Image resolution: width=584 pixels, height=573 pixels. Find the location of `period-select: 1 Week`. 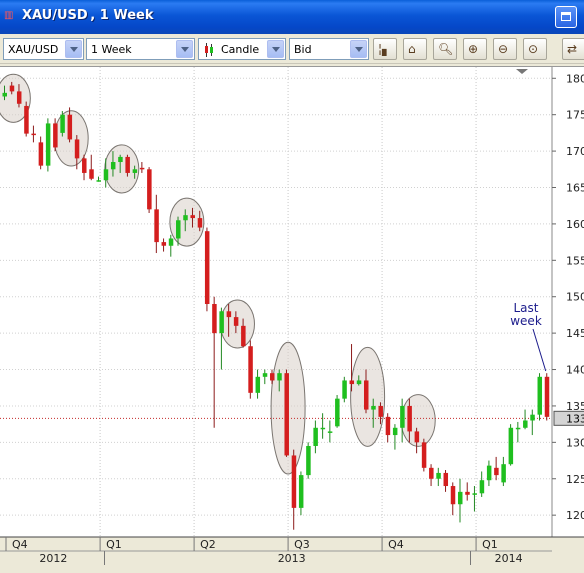

period-select: 1 Week is located at coordinates (140, 49).